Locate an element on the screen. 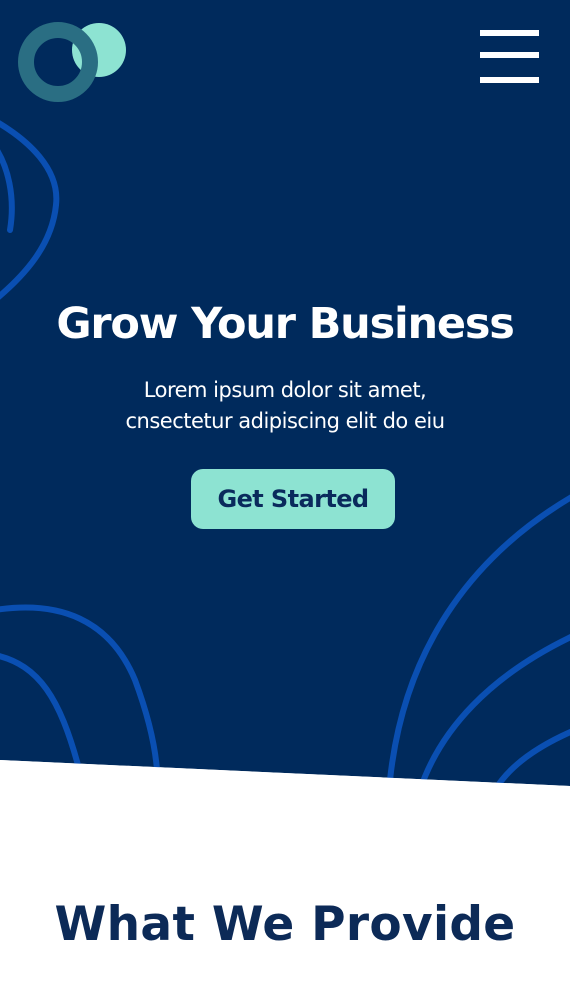 Image resolution: width=570 pixels, height=990 pixels. hero-subtitle-line-2: cnsectetur adipiscing elit do eiu is located at coordinates (285, 421).